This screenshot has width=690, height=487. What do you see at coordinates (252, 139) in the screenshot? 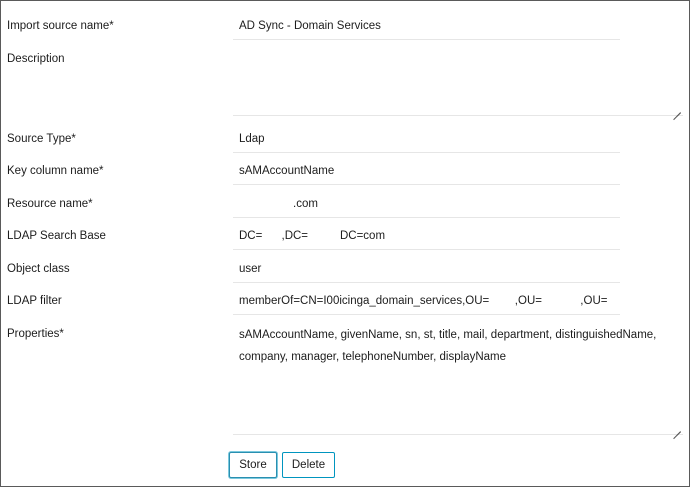
I see `source-type-value: Ldap` at bounding box center [252, 139].